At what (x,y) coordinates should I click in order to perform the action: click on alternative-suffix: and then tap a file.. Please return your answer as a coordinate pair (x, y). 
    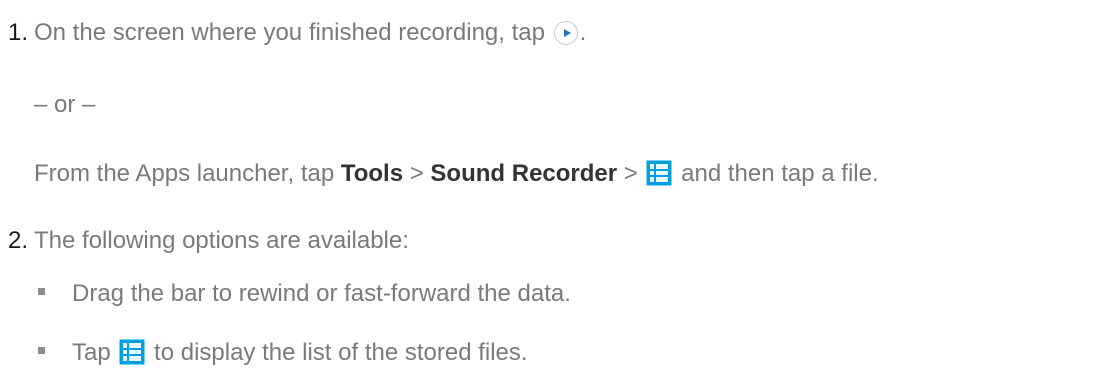
    Looking at the image, I should click on (776, 173).